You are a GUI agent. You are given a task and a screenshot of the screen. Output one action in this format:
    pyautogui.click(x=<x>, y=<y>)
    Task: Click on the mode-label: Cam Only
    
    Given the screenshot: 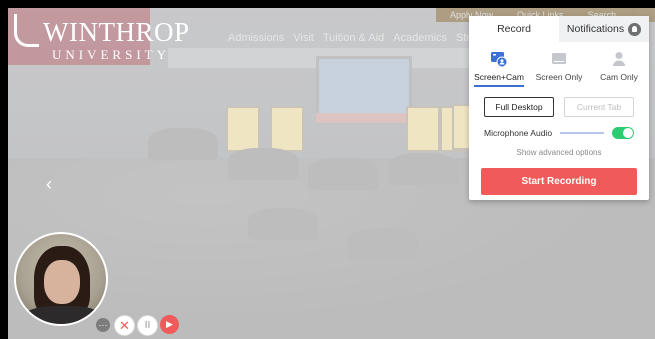 What is the action you would take?
    pyautogui.click(x=619, y=77)
    